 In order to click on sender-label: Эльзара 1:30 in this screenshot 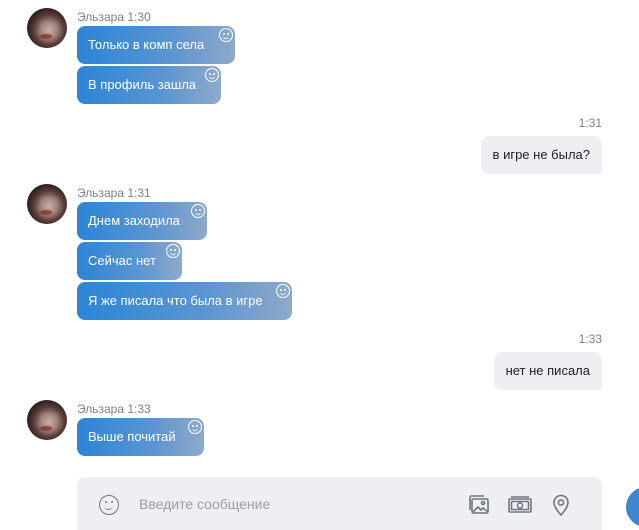, I will do `click(114, 17)`.